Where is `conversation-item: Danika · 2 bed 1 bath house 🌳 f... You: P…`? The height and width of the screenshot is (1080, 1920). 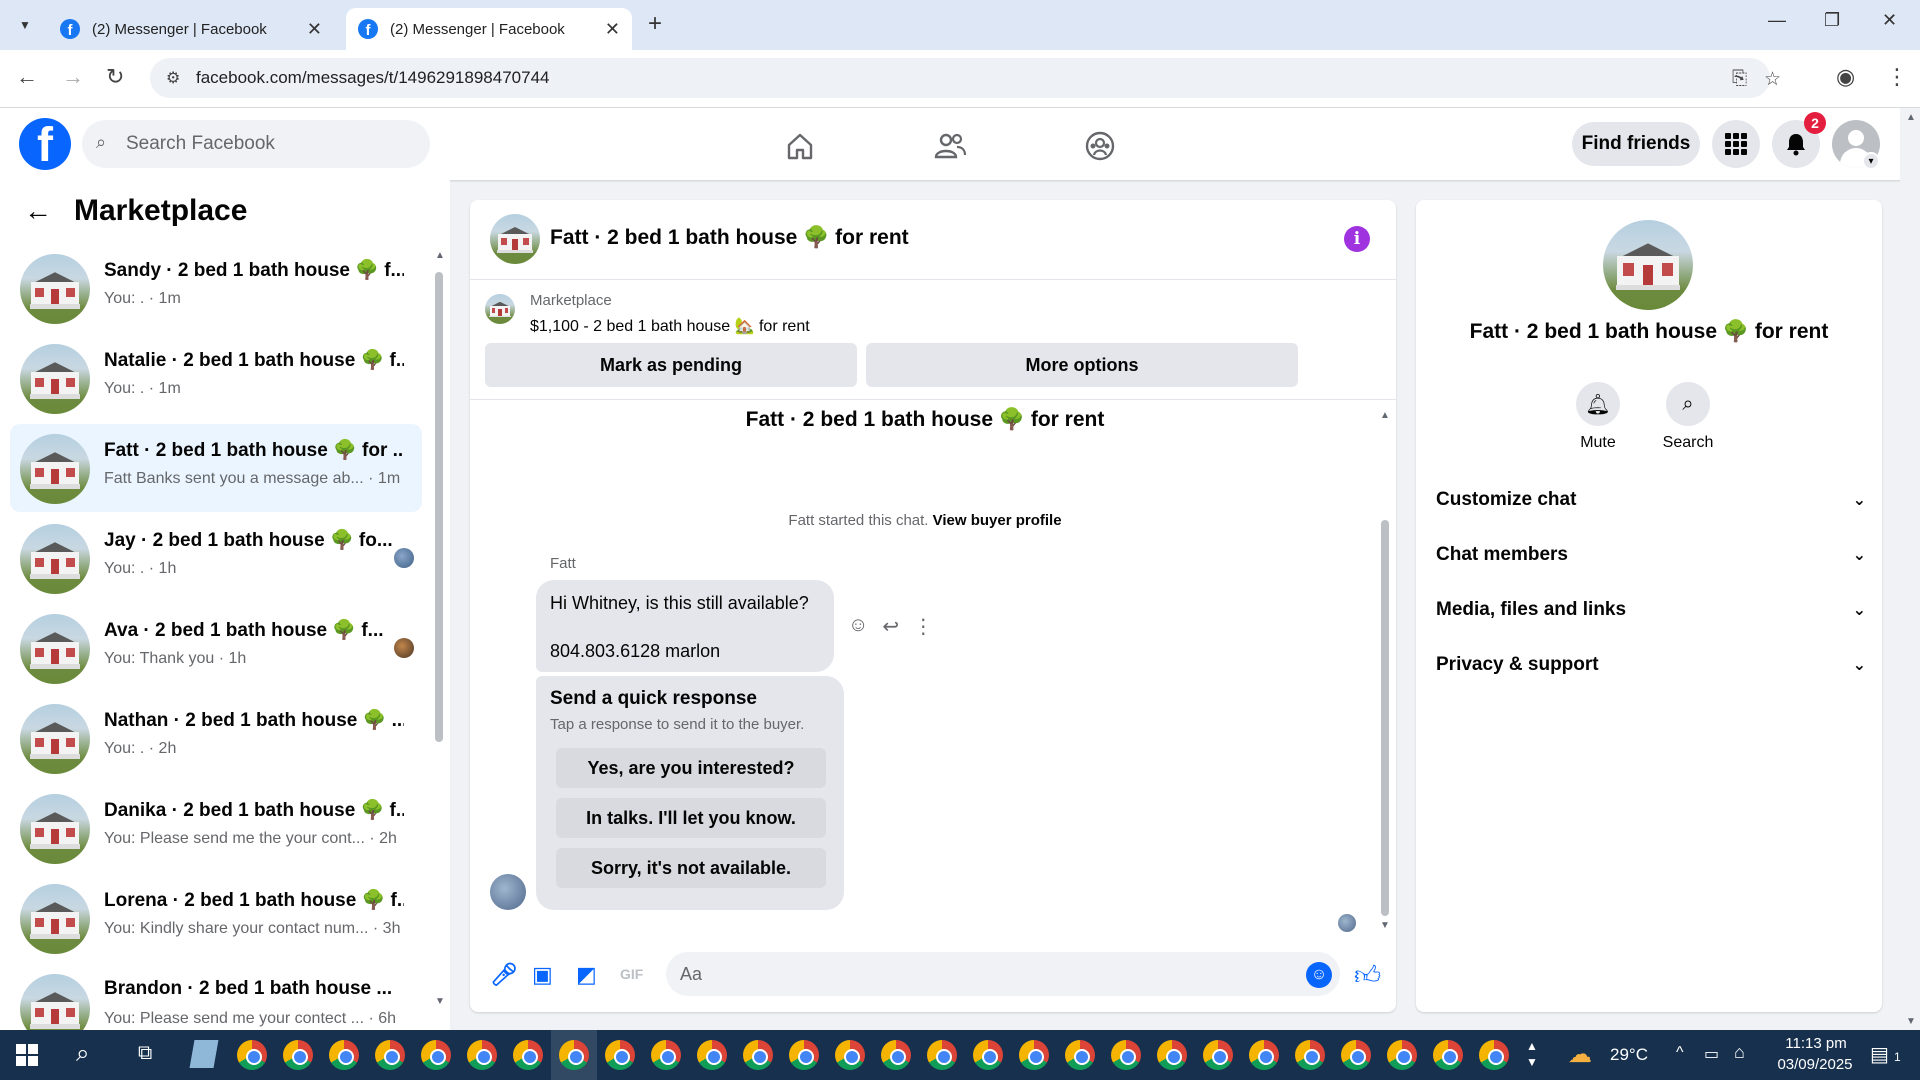
conversation-item: Danika · 2 bed 1 bath house 🌳 f... You: P… is located at coordinates (216, 828).